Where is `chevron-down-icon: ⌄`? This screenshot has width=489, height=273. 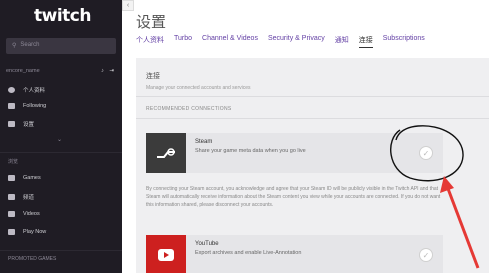
chevron-down-icon: ⌄ is located at coordinates (59, 139).